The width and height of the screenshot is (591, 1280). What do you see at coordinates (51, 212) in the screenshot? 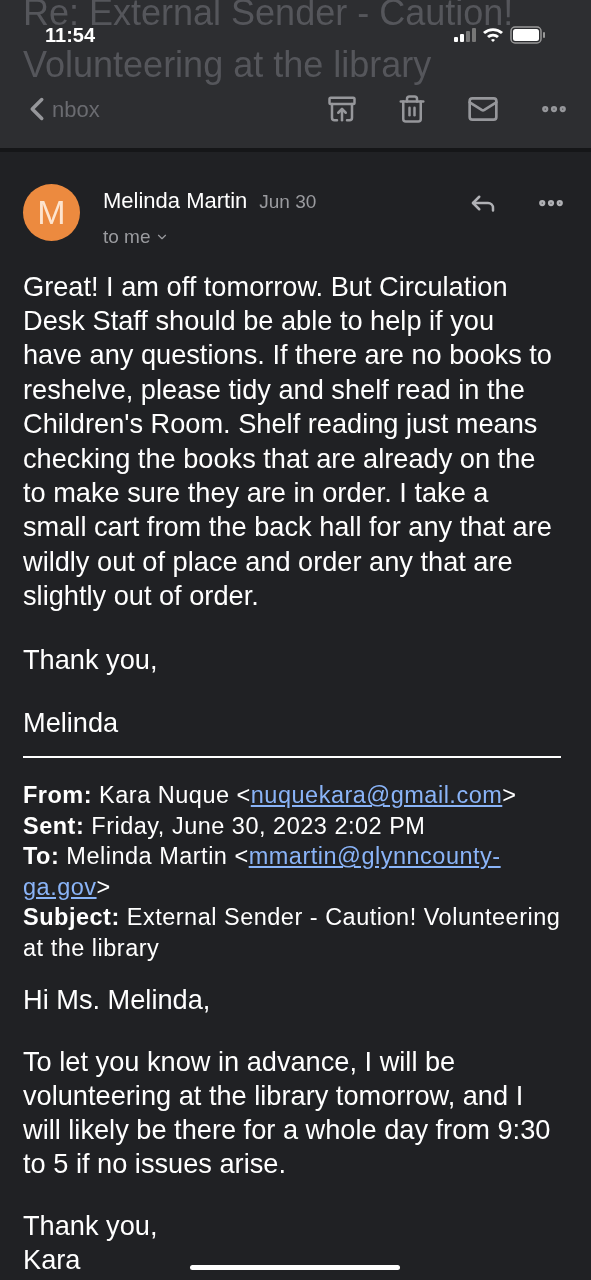
I see `sender-avatar: M` at bounding box center [51, 212].